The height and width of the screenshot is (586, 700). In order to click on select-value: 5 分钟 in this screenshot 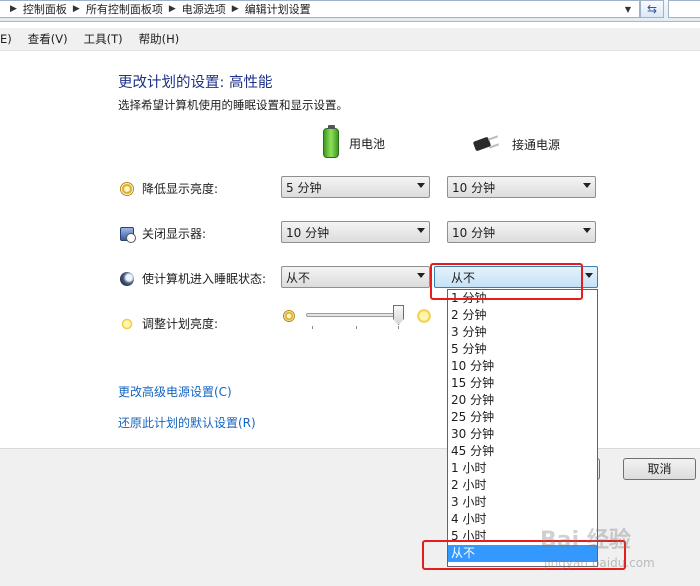, I will do `click(304, 187)`.